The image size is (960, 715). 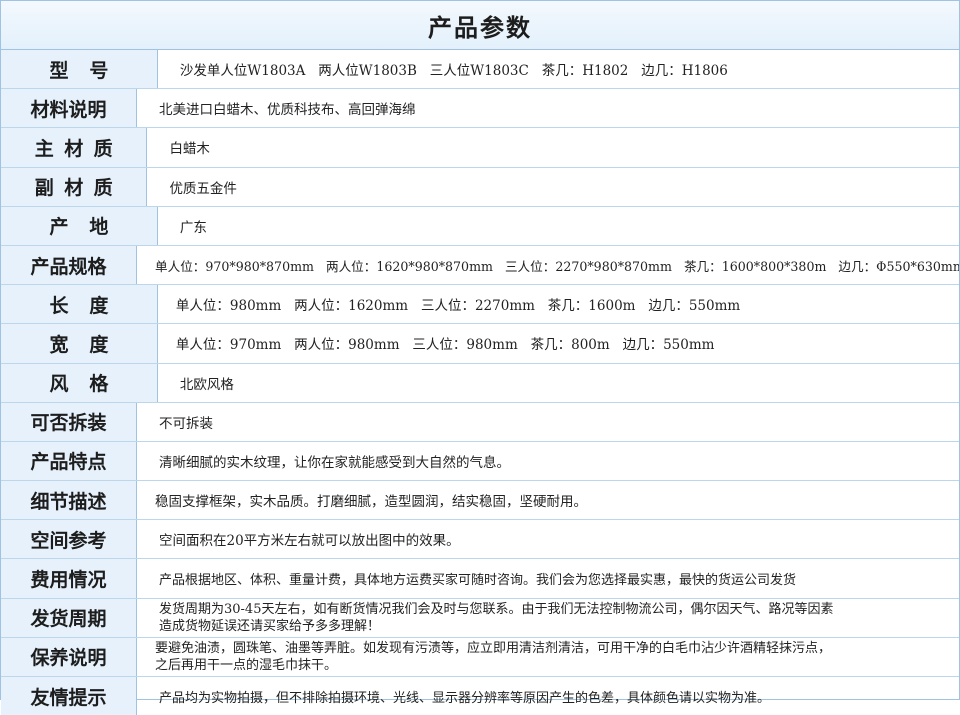 I want to click on row-main-material: 主材质 白蜡木, so click(x=480, y=148).